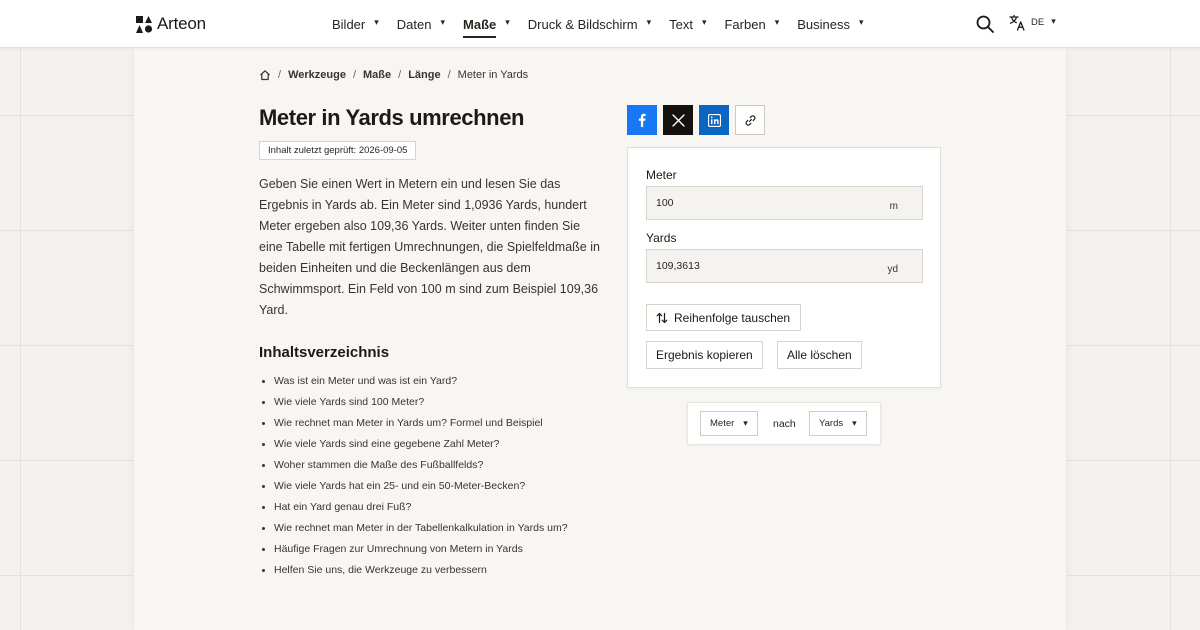 The width and height of the screenshot is (1200, 630). What do you see at coordinates (317, 75) in the screenshot?
I see `breadcrumb-item-werkzeuge: Werkzeuge` at bounding box center [317, 75].